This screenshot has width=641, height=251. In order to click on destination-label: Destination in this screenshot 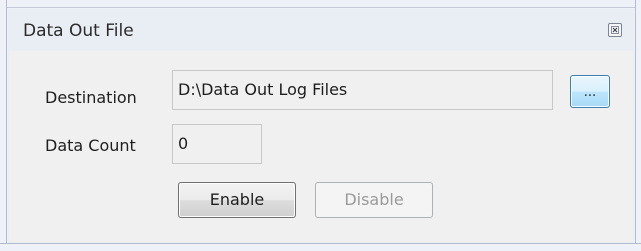, I will do `click(91, 97)`.